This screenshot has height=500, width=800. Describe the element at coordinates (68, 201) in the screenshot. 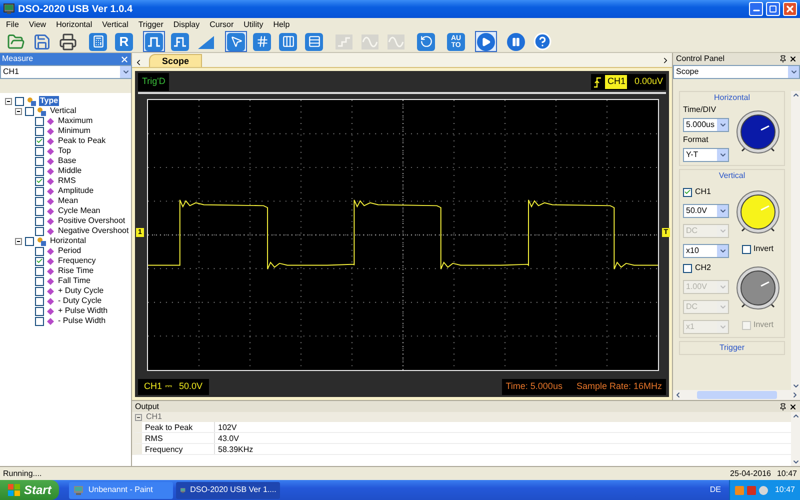

I see `tree-item: Mean` at that location.